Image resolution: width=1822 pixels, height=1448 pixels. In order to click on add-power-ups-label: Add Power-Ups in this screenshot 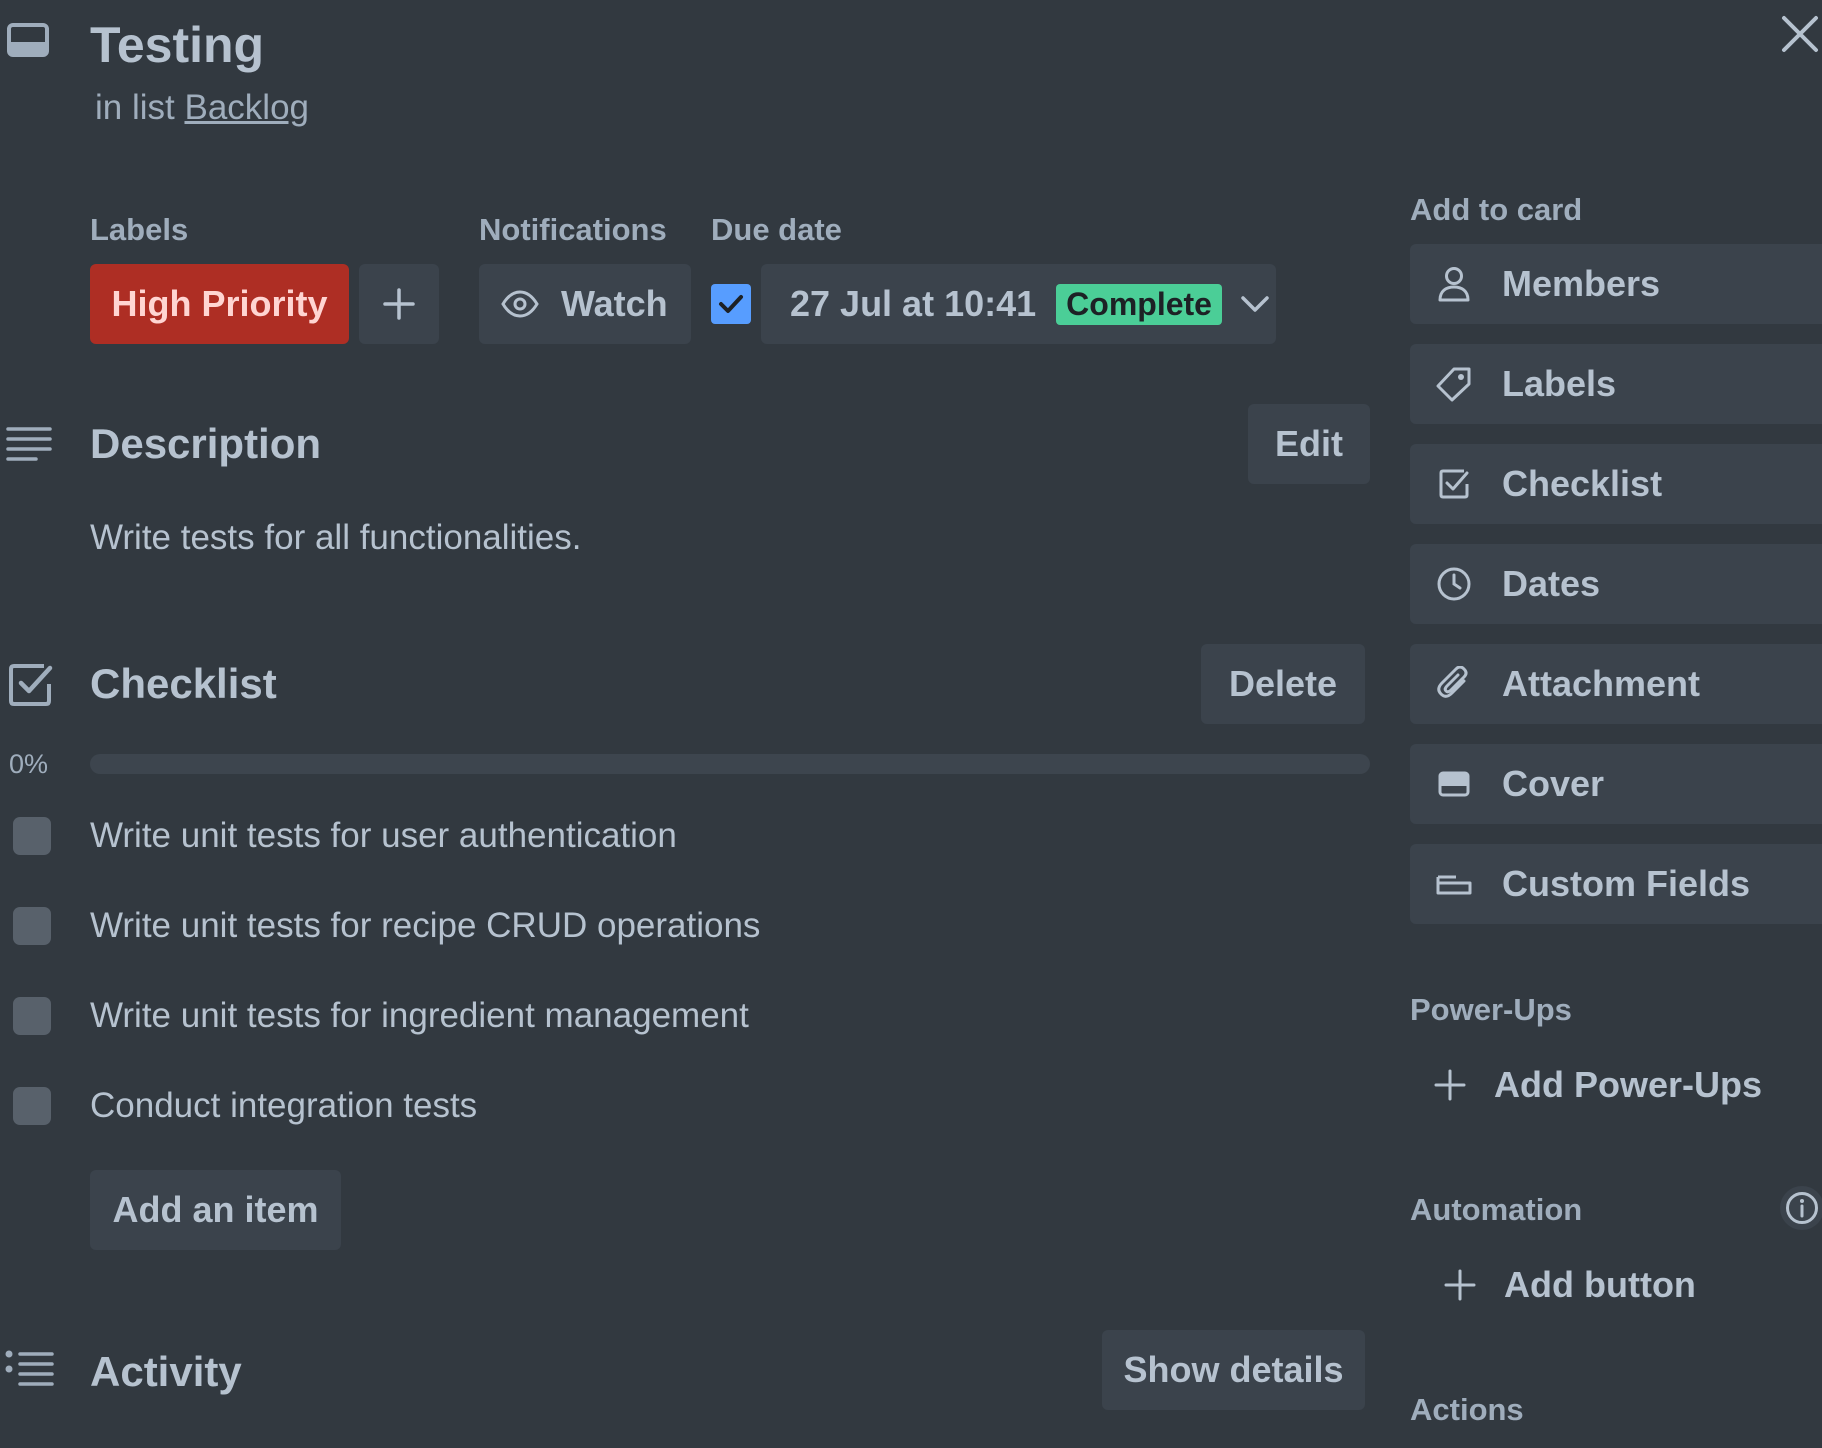, I will do `click(1628, 1084)`.